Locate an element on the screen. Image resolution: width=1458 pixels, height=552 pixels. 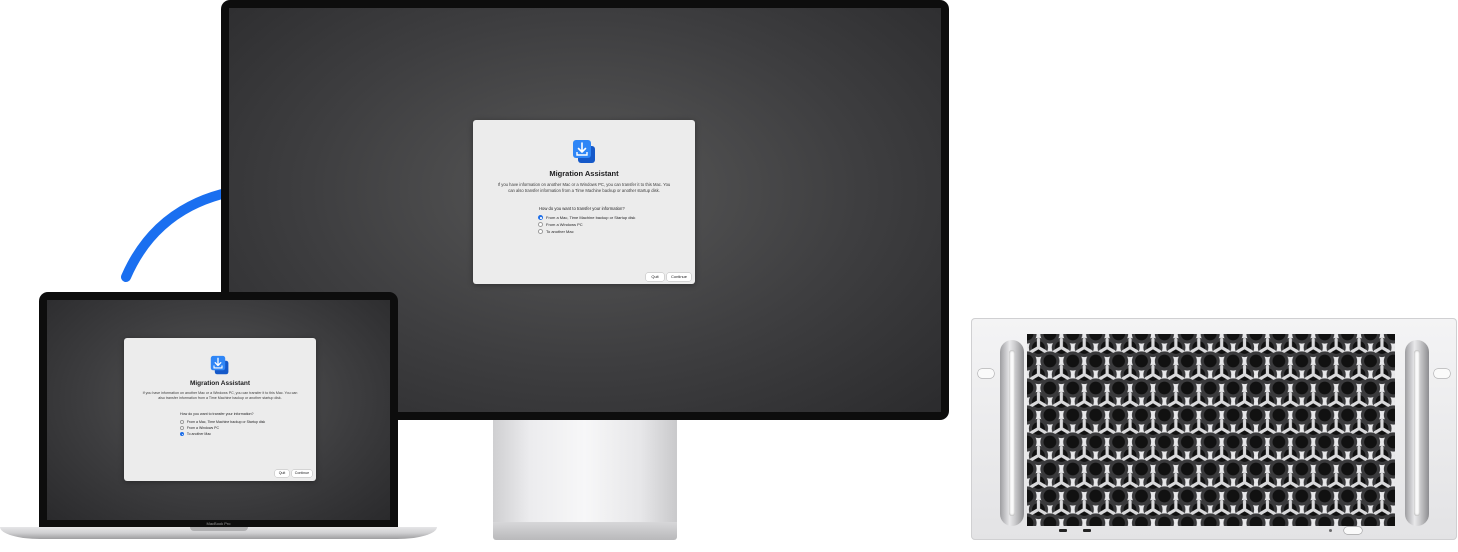
handle-left is located at coordinates (1012, 433).